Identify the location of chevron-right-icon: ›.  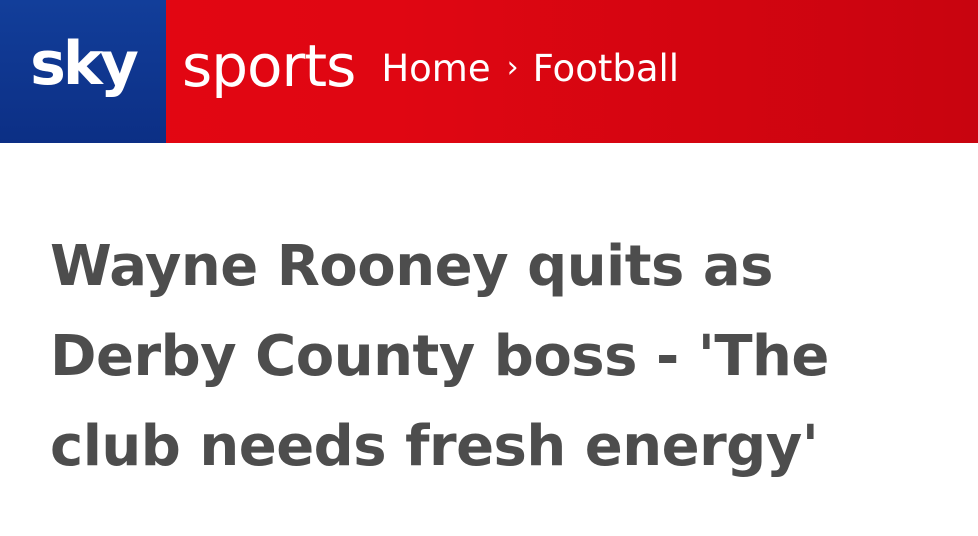
(512, 67).